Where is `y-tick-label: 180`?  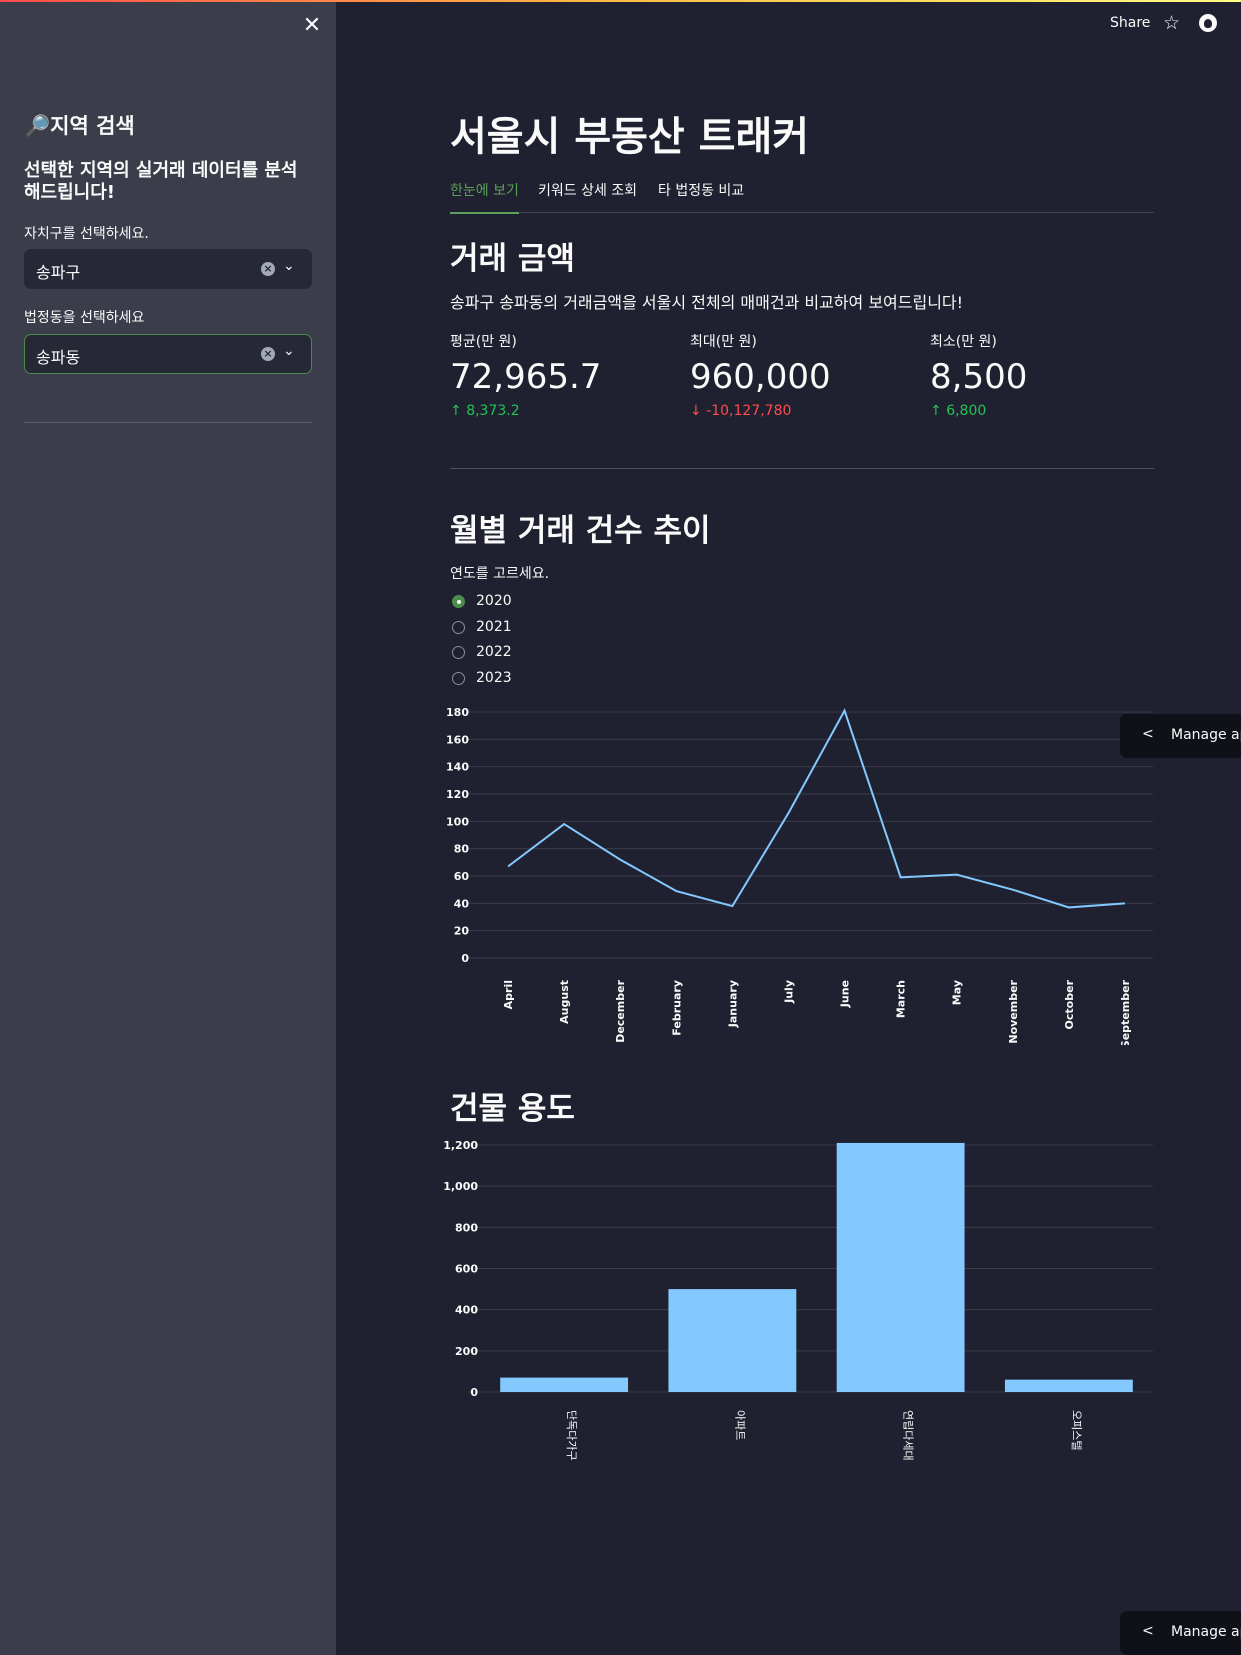
y-tick-label: 180 is located at coordinates (457, 712).